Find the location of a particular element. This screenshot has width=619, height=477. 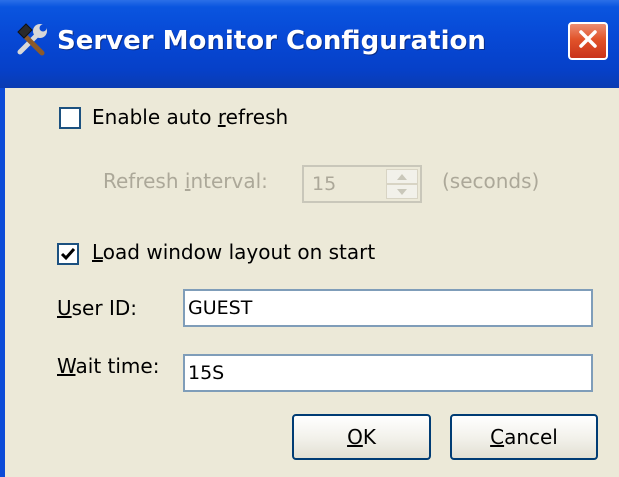

checkmark-icon is located at coordinates (68, 254).